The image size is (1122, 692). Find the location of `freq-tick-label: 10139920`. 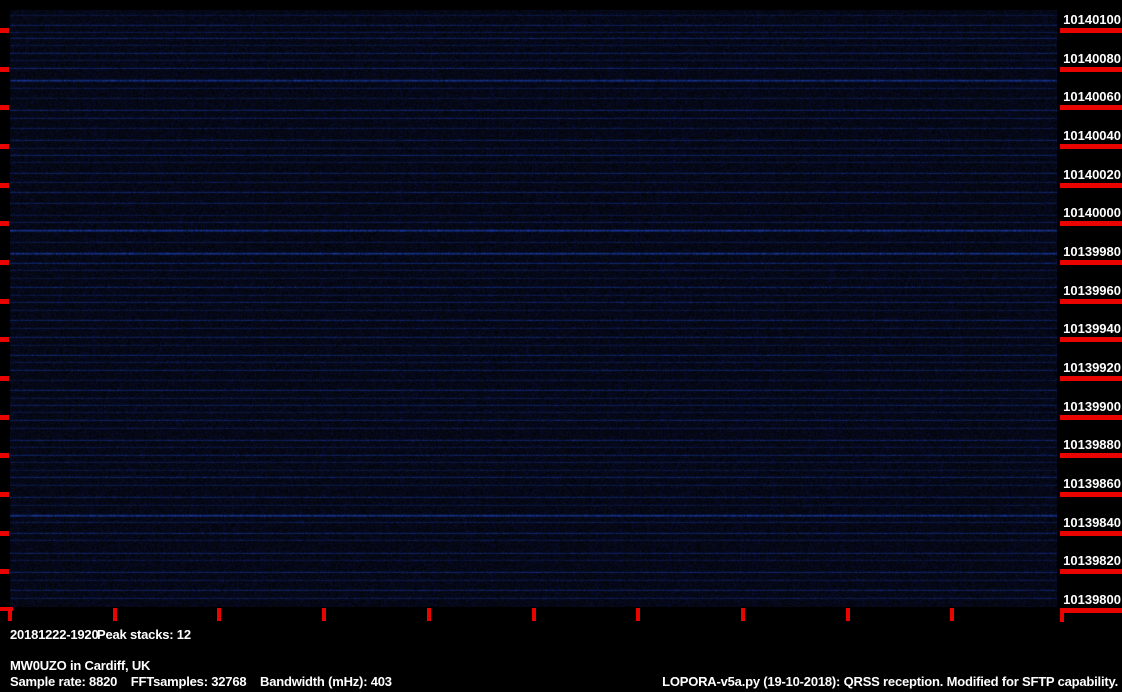

freq-tick-label: 10139920 is located at coordinates (1092, 367).